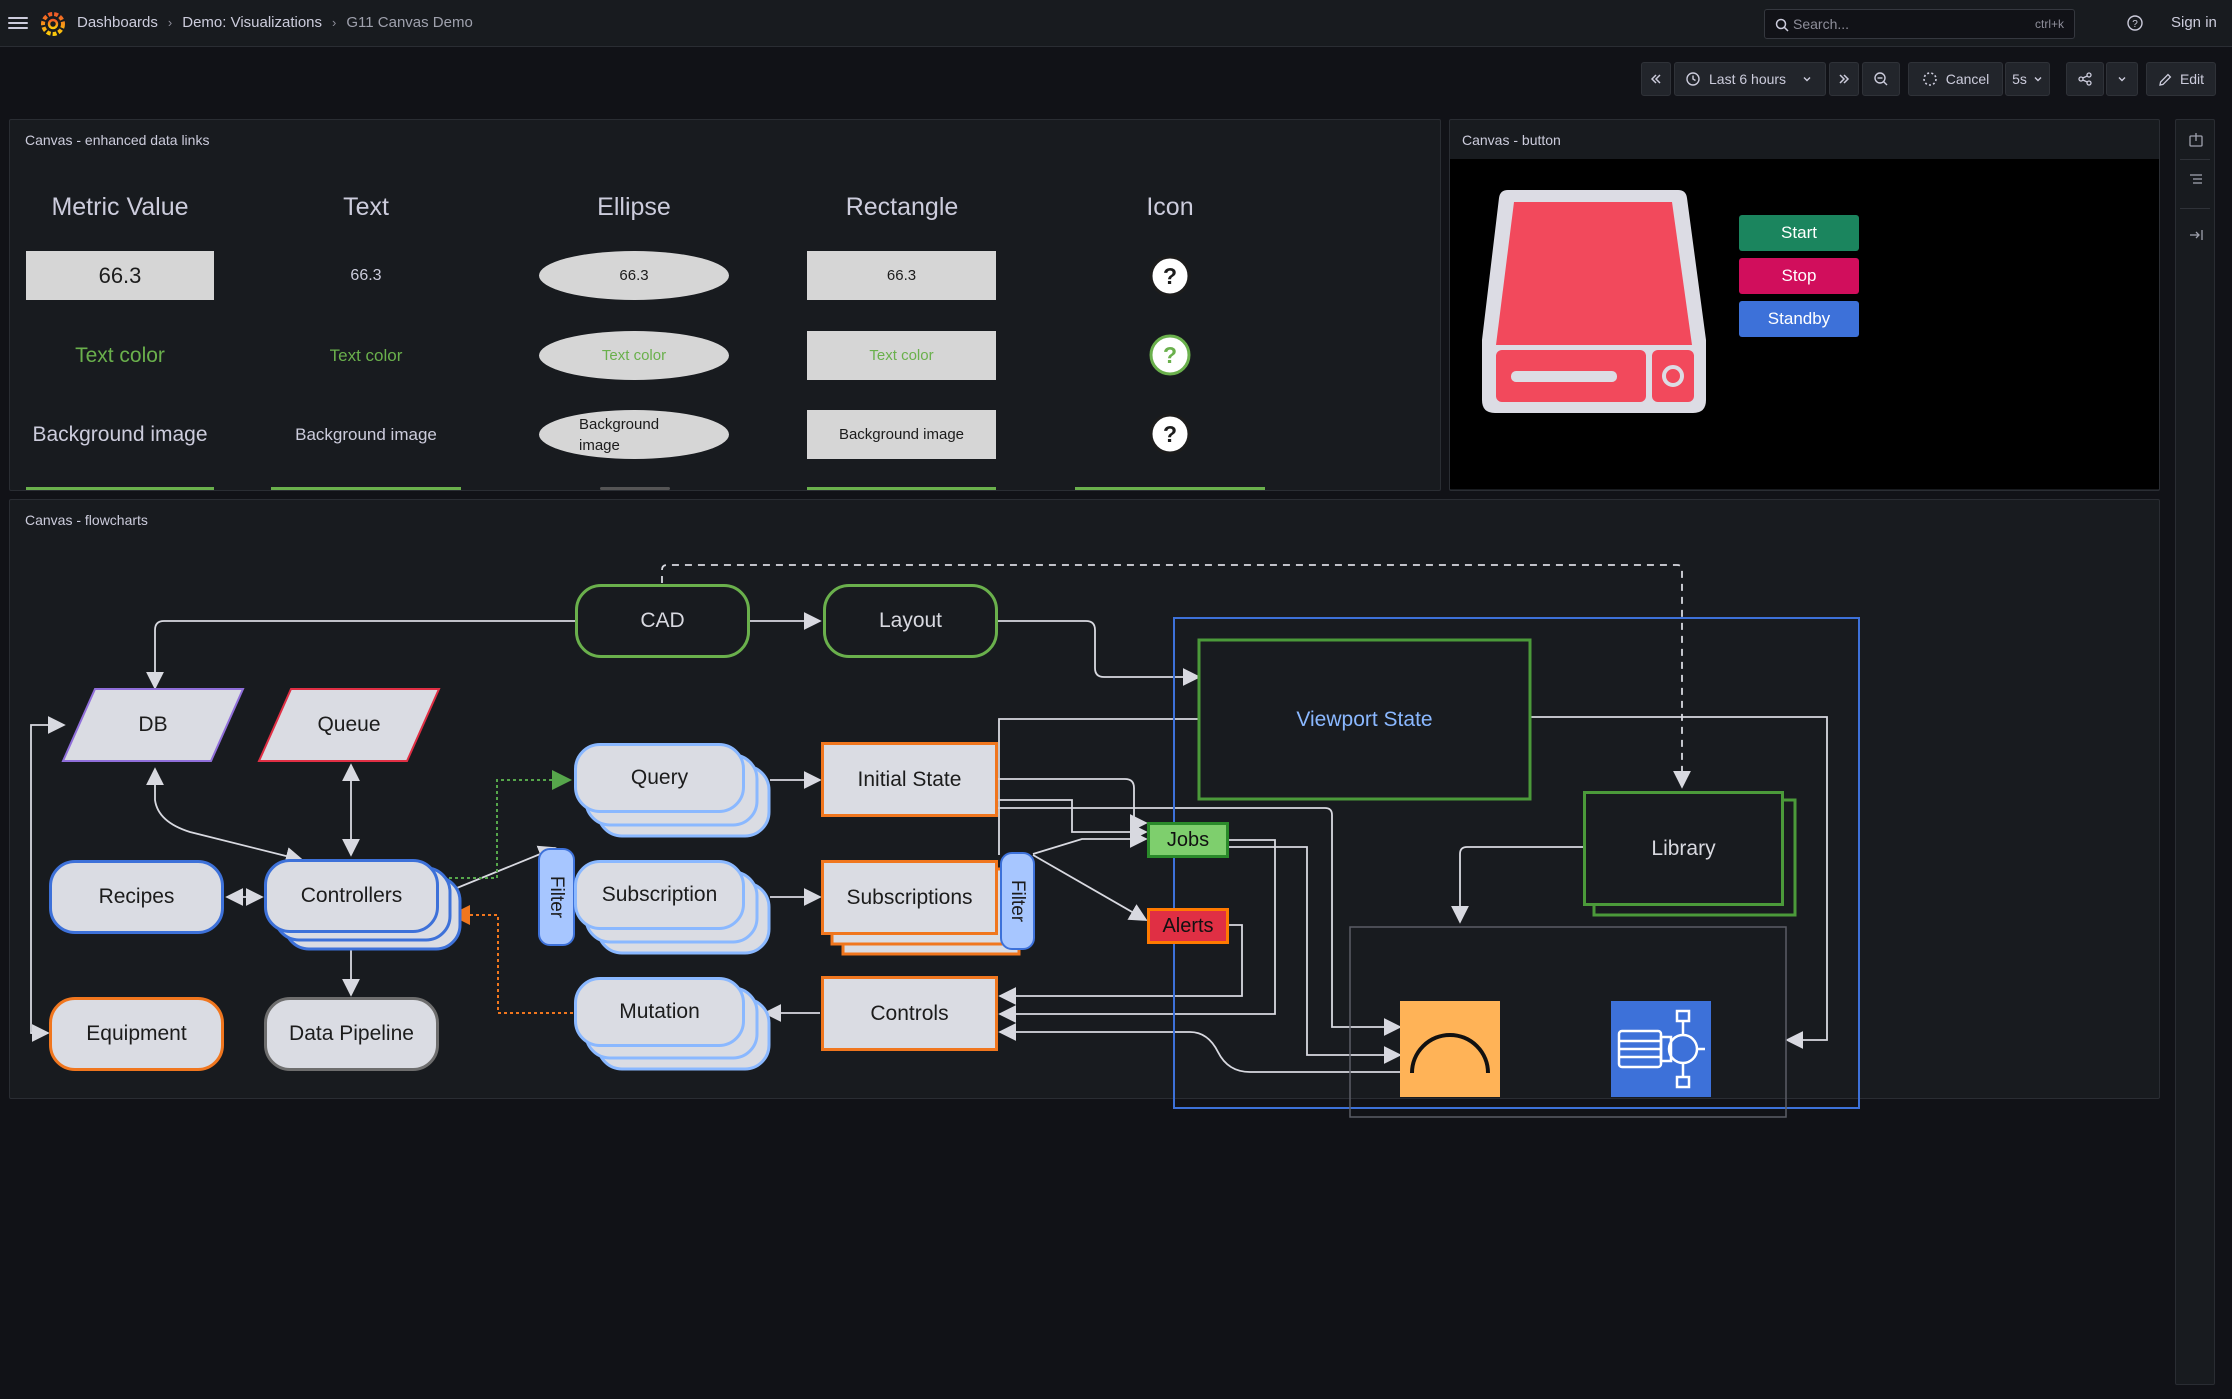  Describe the element at coordinates (659, 778) in the screenshot. I see `node-query: Query` at that location.